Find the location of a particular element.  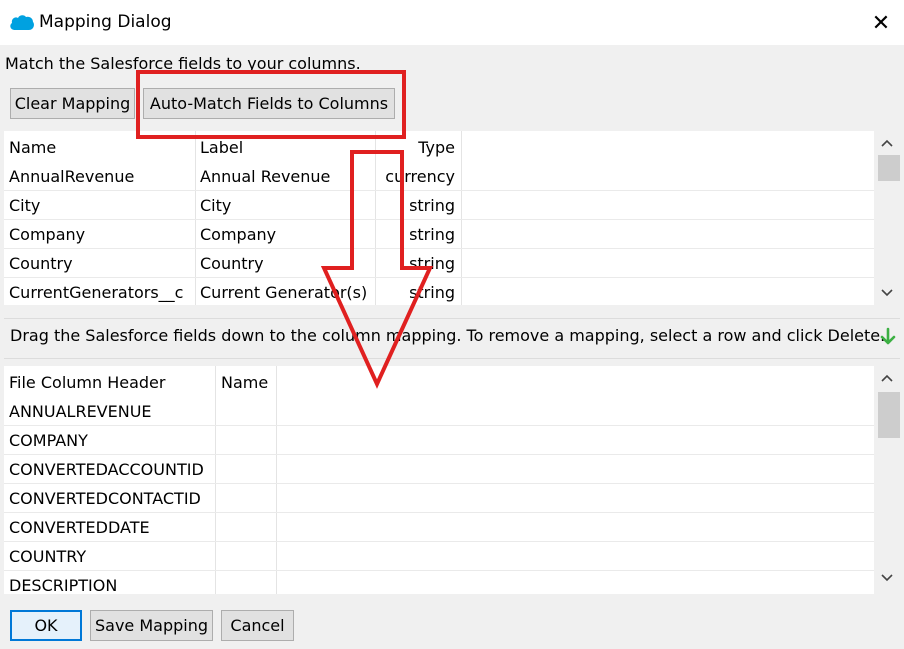

table-row: CONVERTEDCONTACTID is located at coordinates (440, 498).